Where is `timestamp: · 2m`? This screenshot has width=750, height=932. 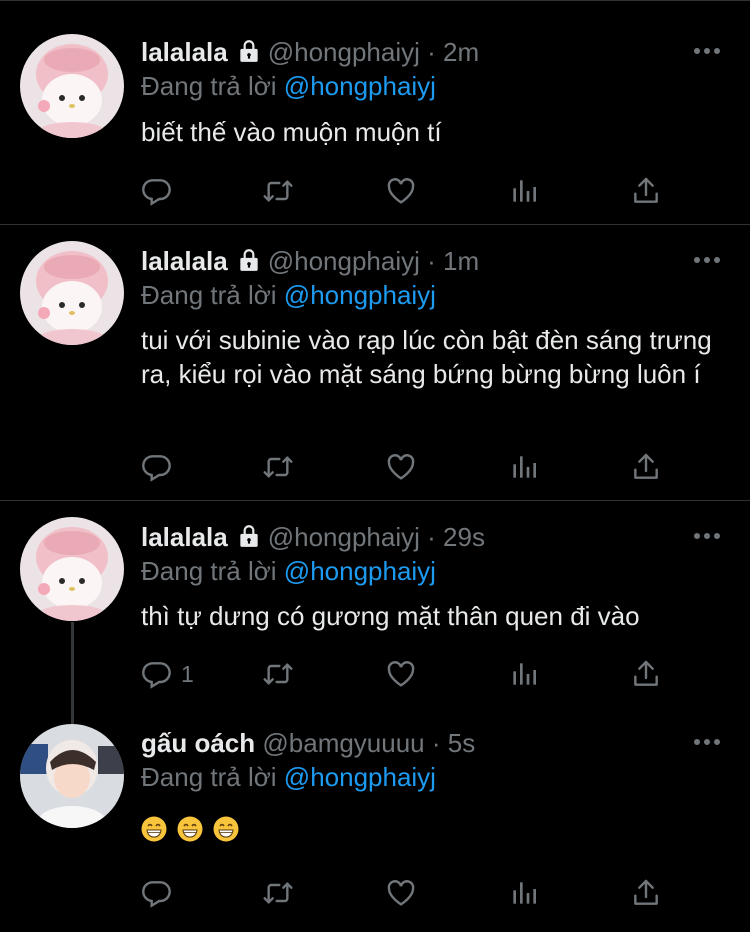
timestamp: · 2m is located at coordinates (453, 52).